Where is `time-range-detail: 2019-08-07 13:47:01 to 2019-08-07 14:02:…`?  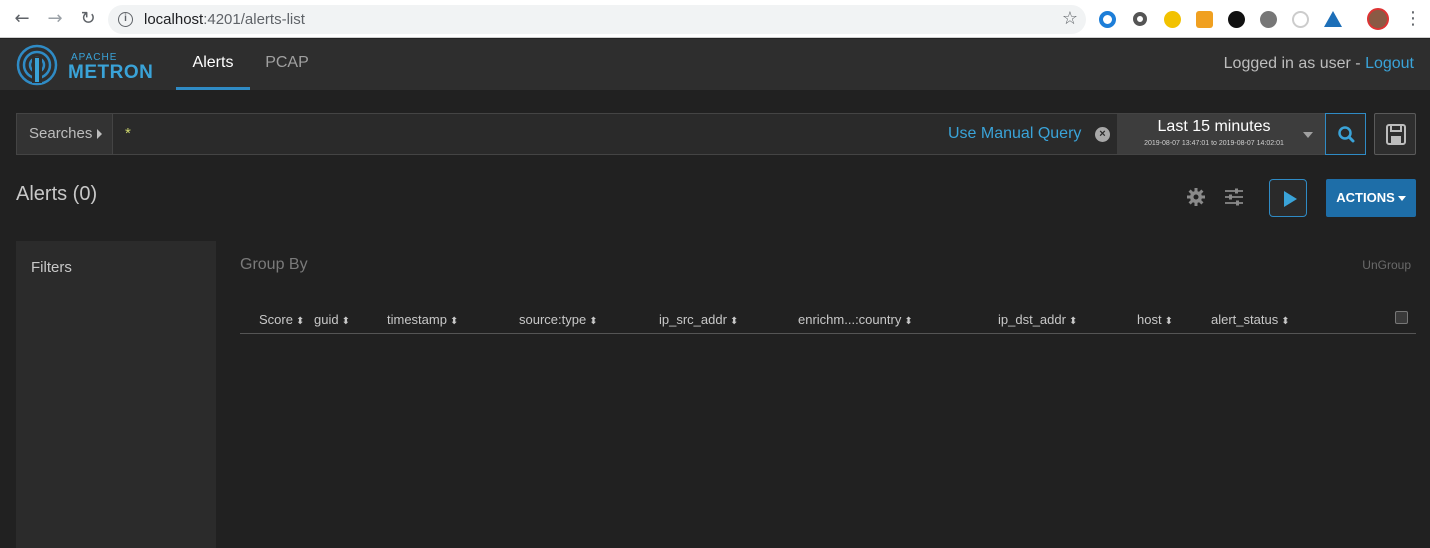
time-range-detail: 2019-08-07 13:47:01 to 2019-08-07 14:02:… is located at coordinates (1214, 143).